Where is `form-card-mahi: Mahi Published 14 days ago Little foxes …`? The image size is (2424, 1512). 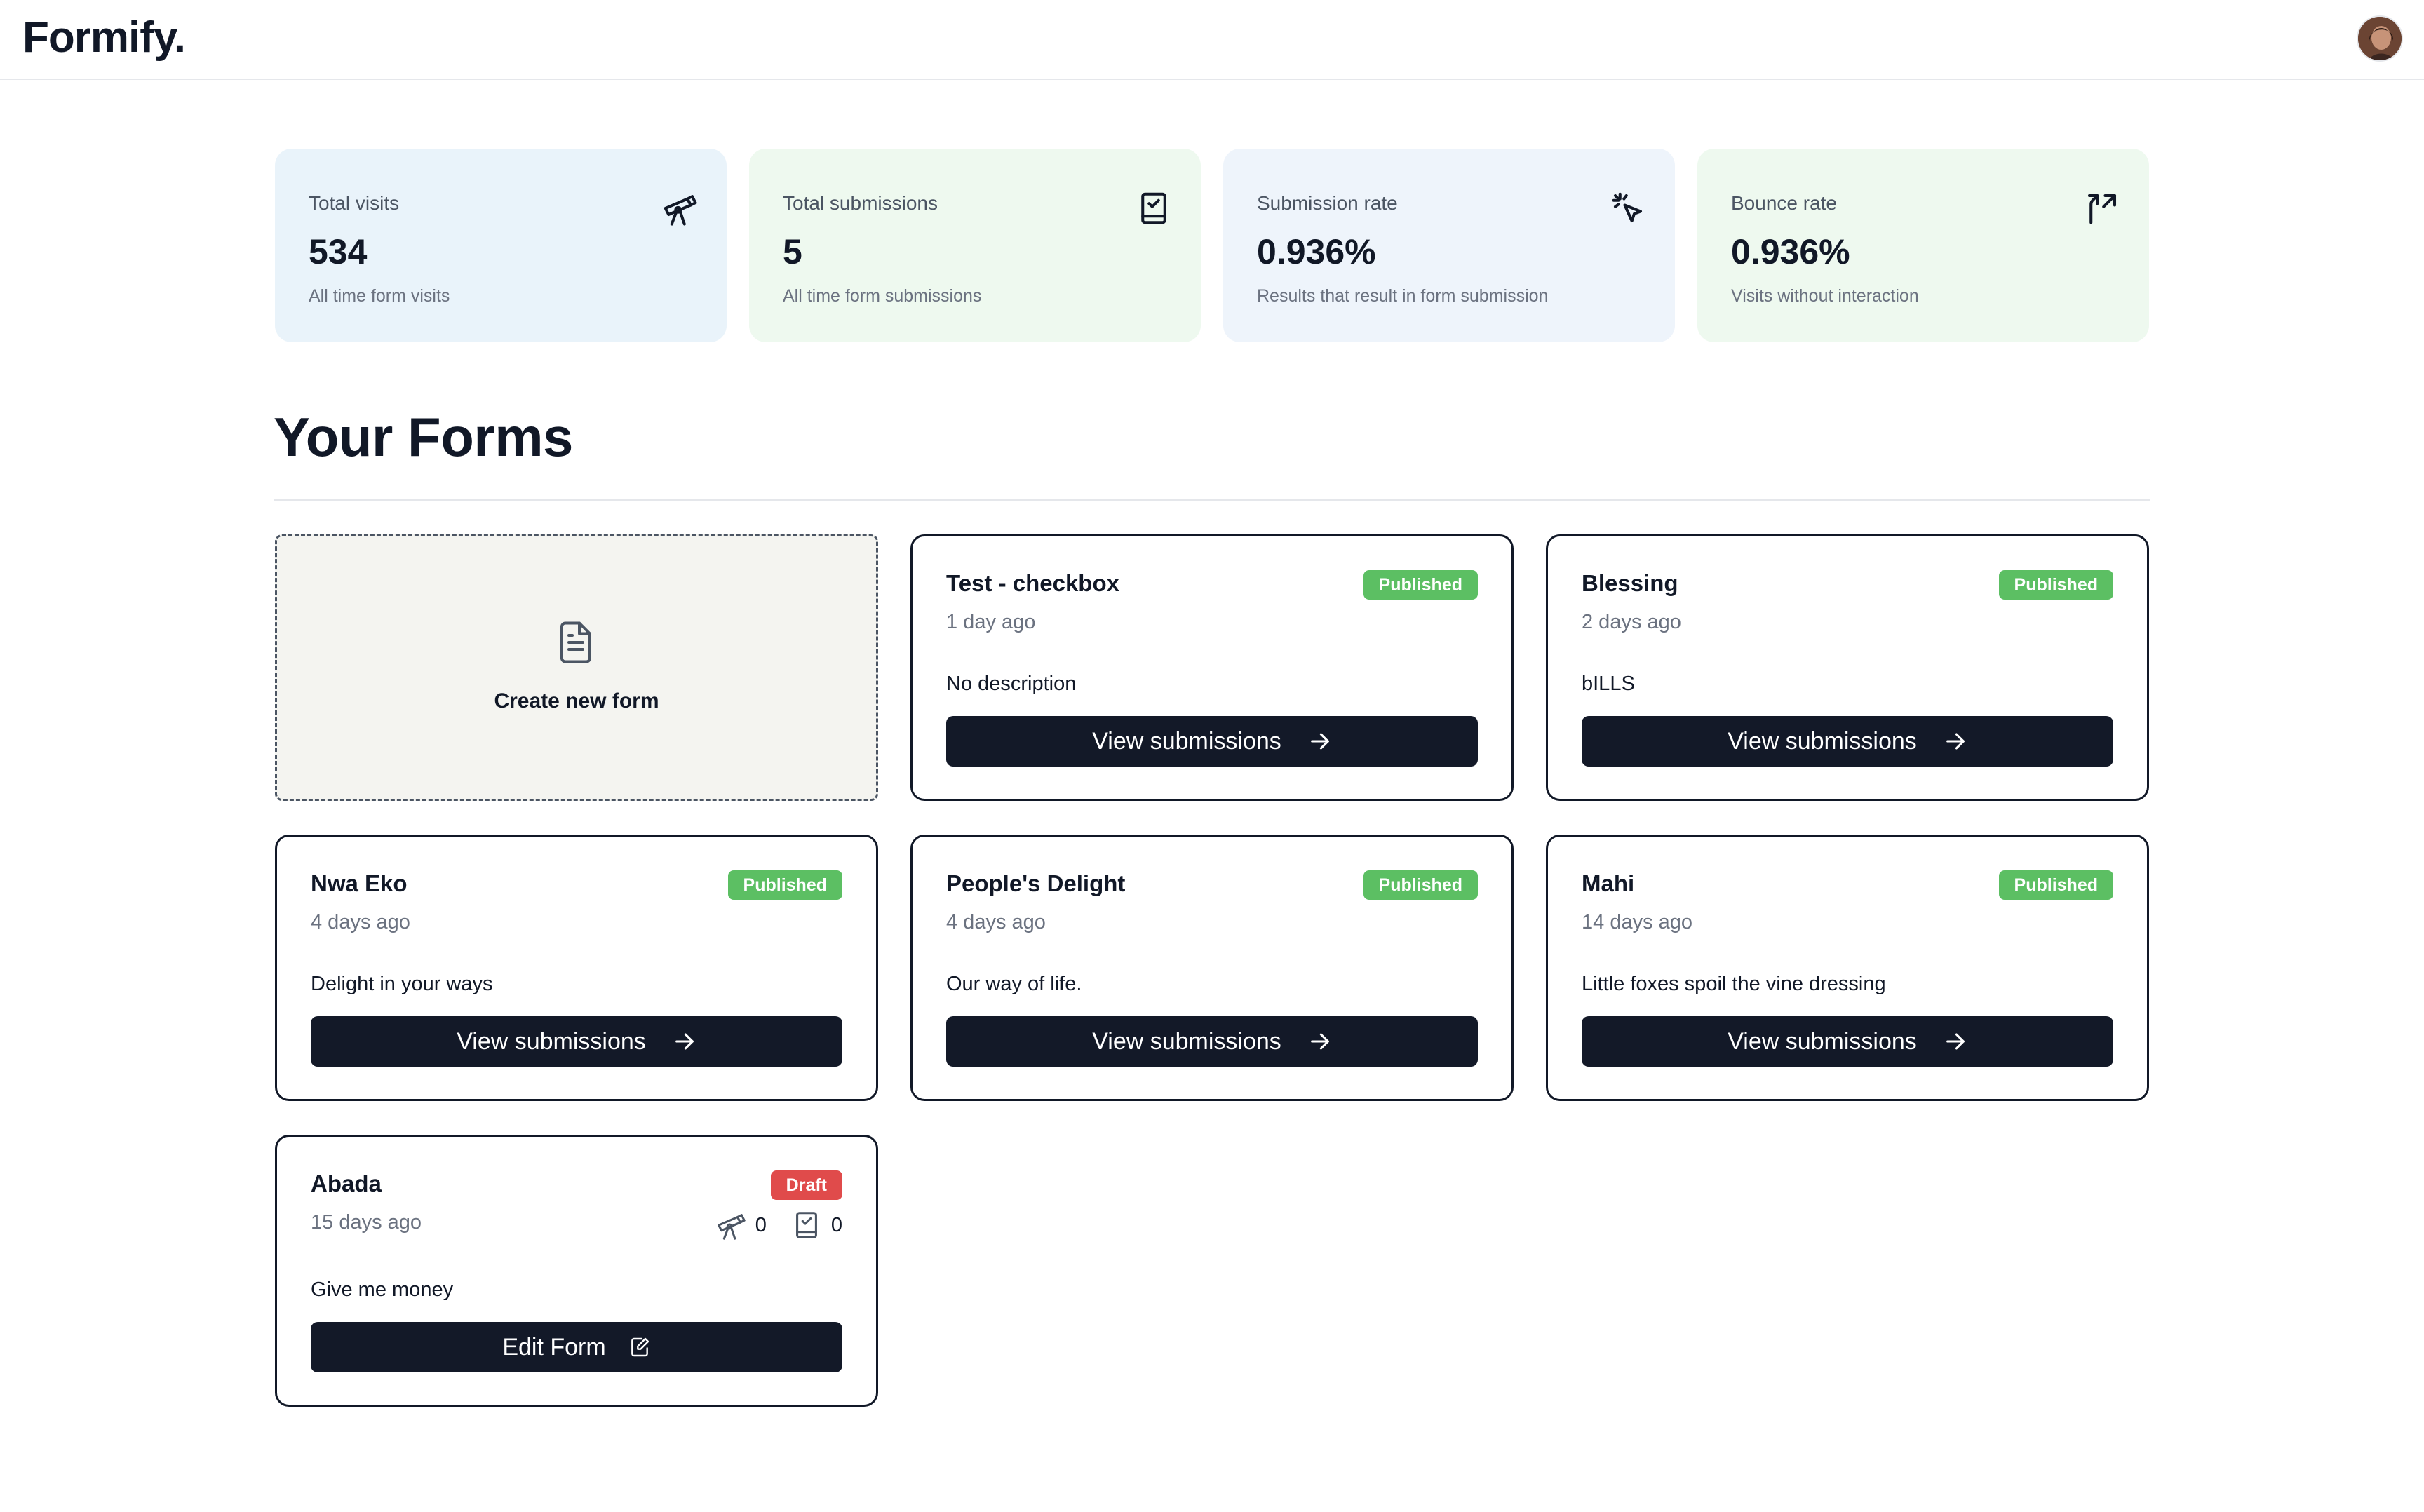 form-card-mahi: Mahi Published 14 days ago Little foxes … is located at coordinates (1847, 968).